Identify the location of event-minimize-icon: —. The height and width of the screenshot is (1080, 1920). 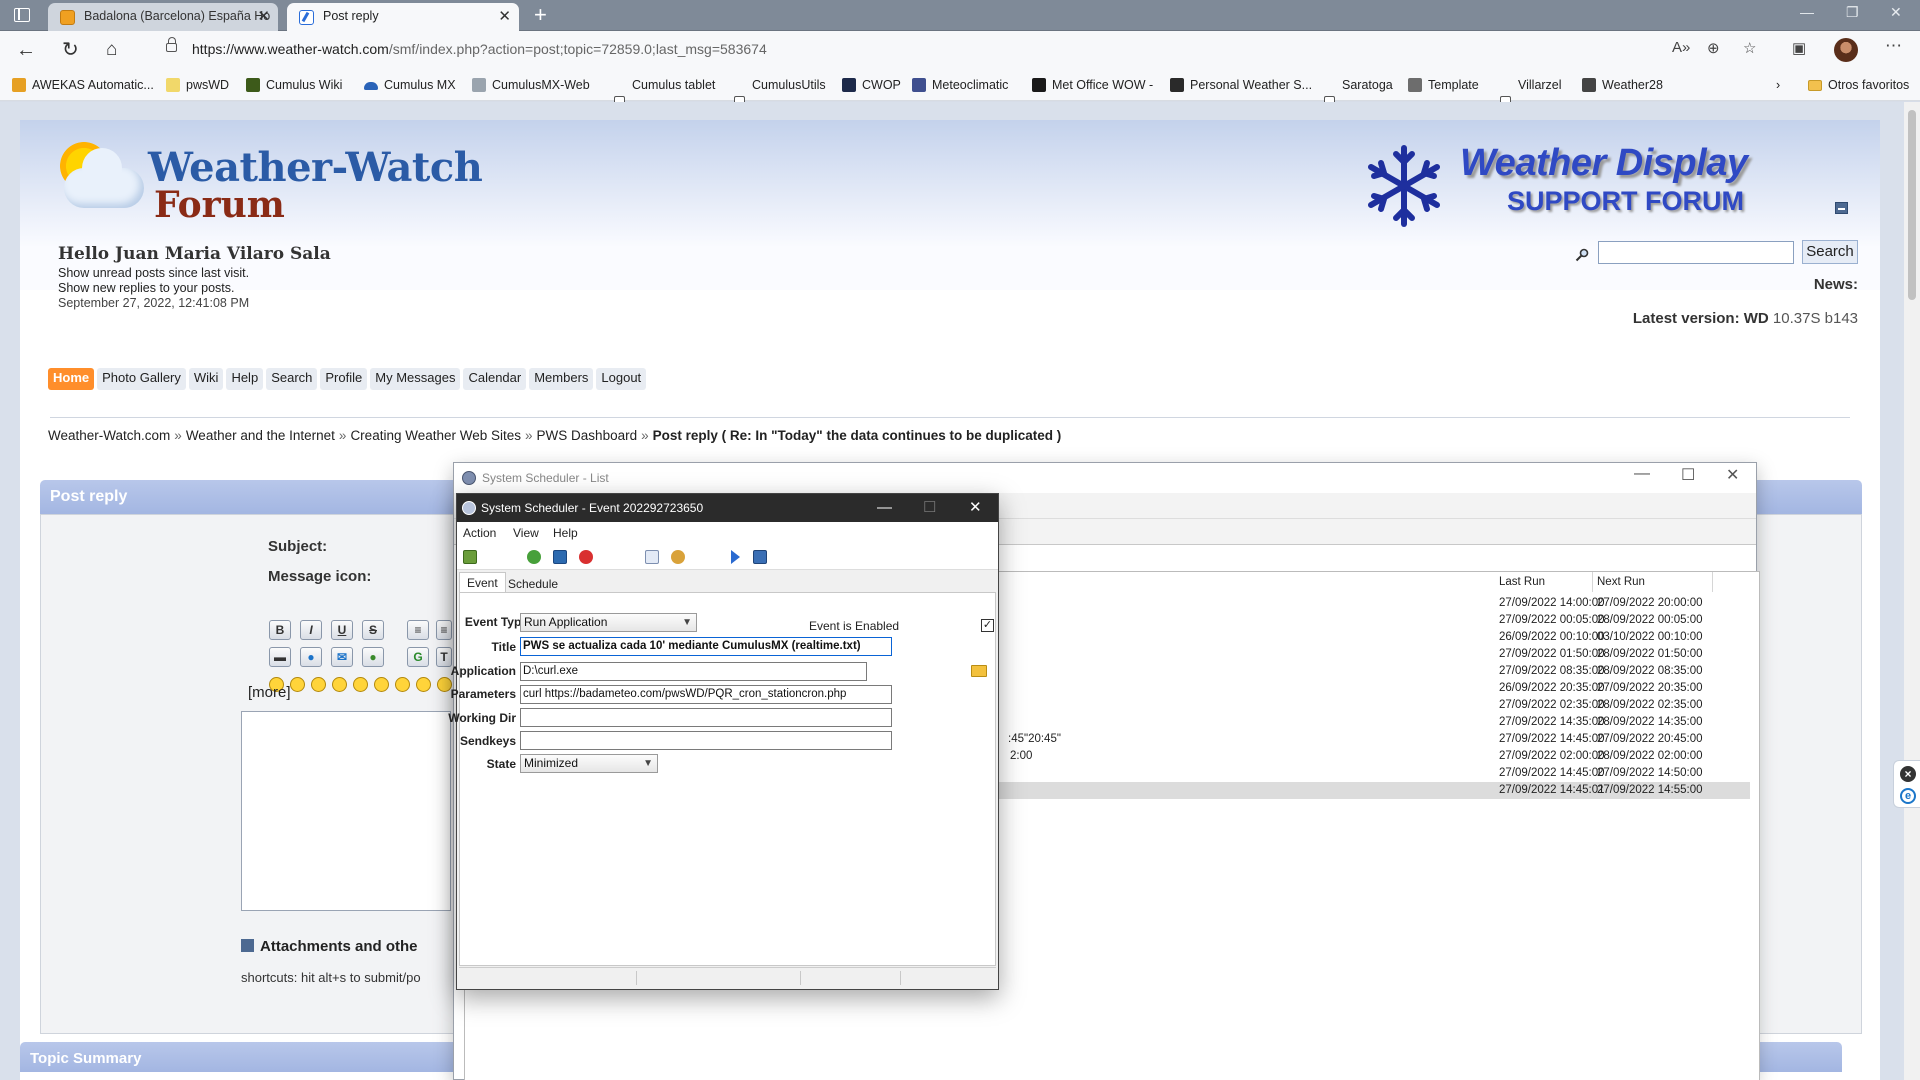
(884, 508).